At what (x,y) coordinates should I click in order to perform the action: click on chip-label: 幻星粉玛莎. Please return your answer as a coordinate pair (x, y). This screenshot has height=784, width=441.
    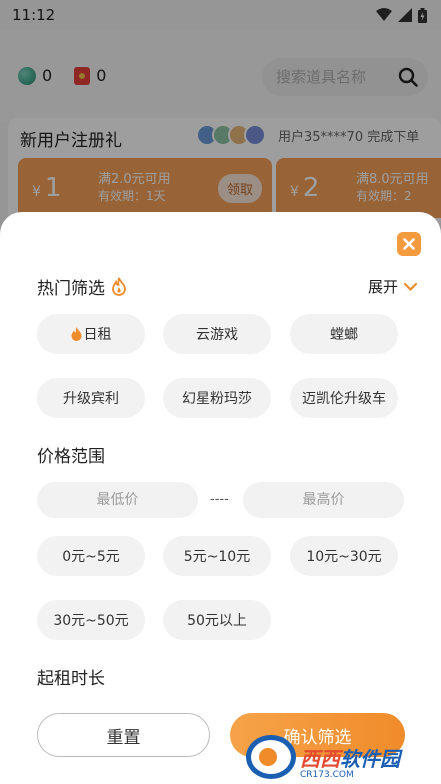
    Looking at the image, I should click on (217, 399).